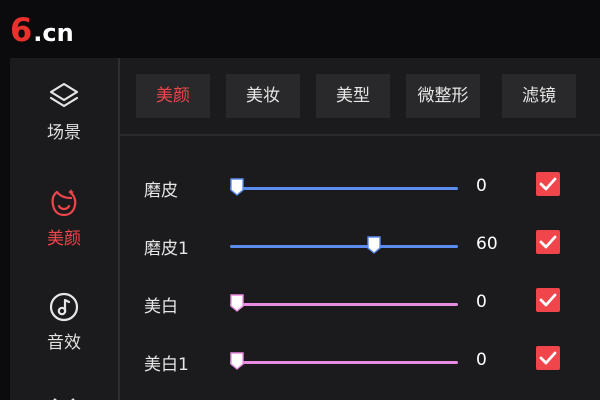  Describe the element at coordinates (64, 97) in the screenshot. I see `layers-icon` at that location.